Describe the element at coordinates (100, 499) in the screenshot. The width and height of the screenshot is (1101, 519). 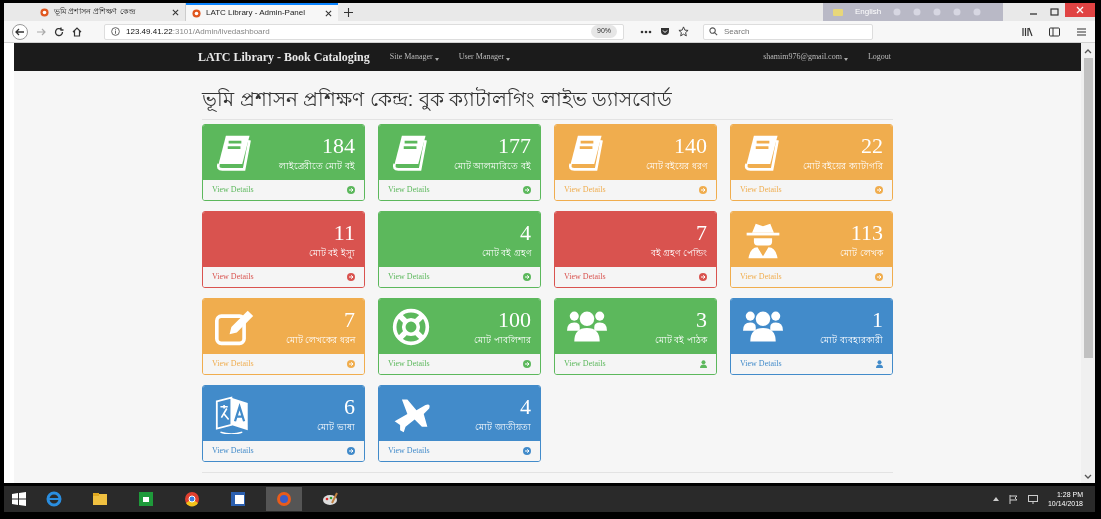
I see `folder-icon` at that location.